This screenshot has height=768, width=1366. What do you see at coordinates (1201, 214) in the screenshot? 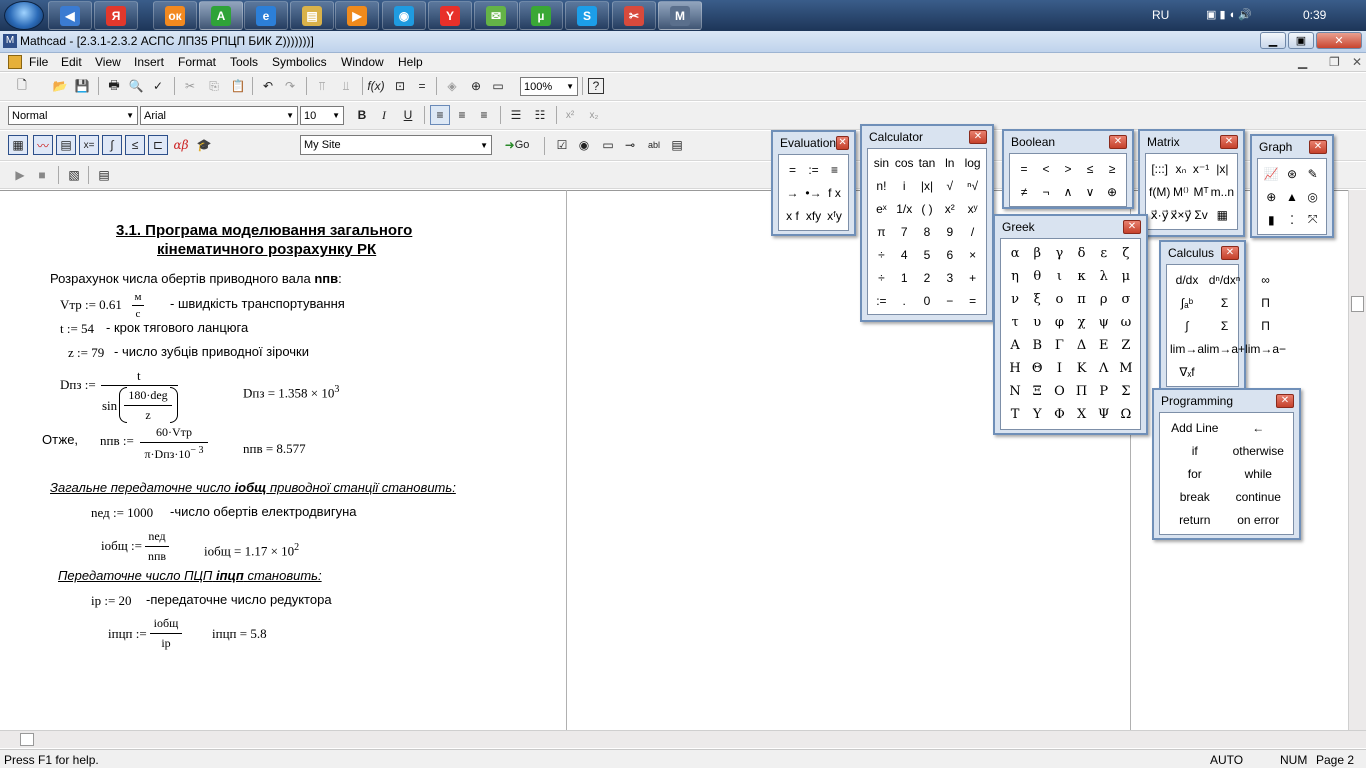
I see `matrix-palette-button: Σv` at bounding box center [1201, 214].